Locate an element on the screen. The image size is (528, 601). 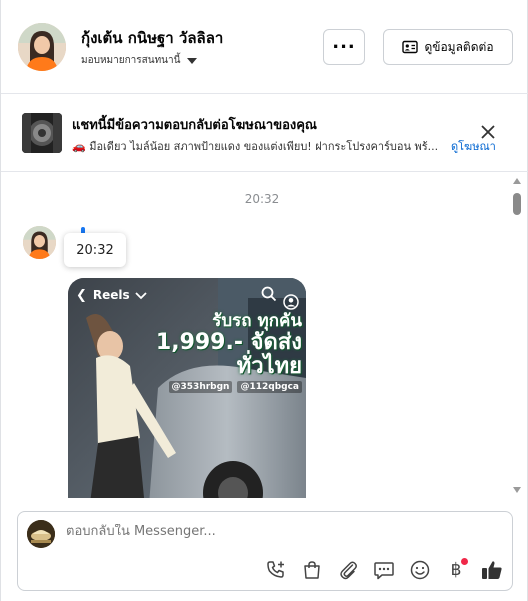
chat-bubble-icon is located at coordinates (384, 571).